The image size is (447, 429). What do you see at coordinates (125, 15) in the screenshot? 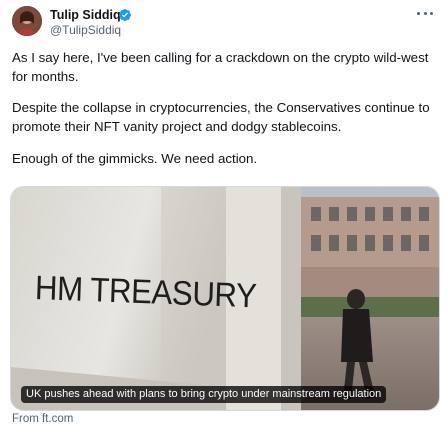
I see `verified-badge-icon` at bounding box center [125, 15].